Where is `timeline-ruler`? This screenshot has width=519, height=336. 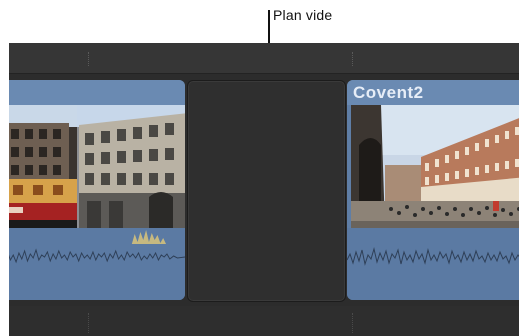
timeline-ruler is located at coordinates (264, 58).